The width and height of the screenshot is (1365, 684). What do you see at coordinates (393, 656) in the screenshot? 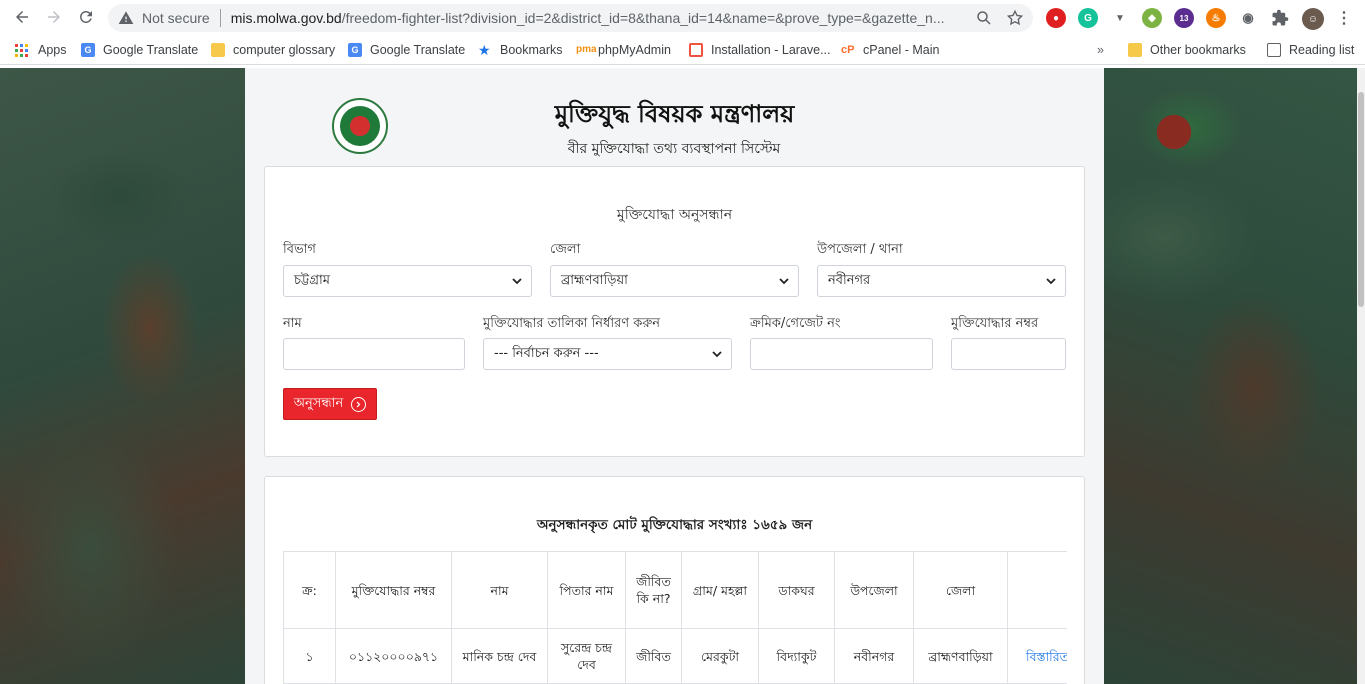
I see `cell-ff-number: ০১১২০০০০৯৭১` at bounding box center [393, 656].